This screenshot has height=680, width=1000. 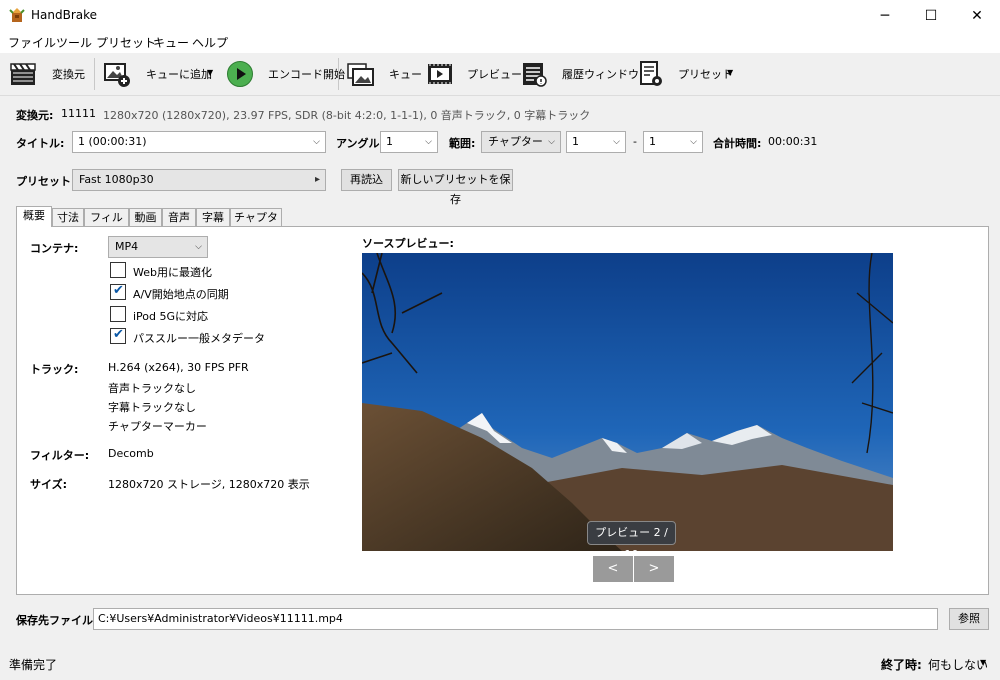 I want to click on range-type-value: チャプター, so click(x=515, y=141).